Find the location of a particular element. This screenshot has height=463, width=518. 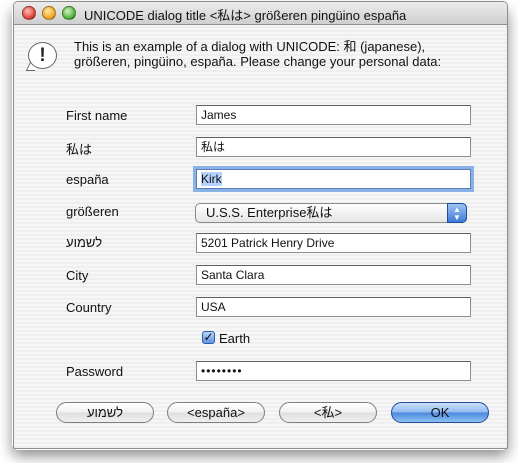

hebrew-field: 5201 Patrick Henry Drive is located at coordinates (333, 243).